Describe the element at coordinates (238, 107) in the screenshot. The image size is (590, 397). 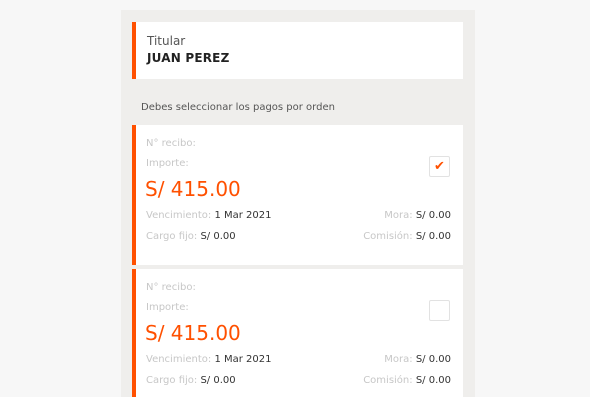
I see `instruction-text: Debes seleccionar los pagos por orden` at that location.